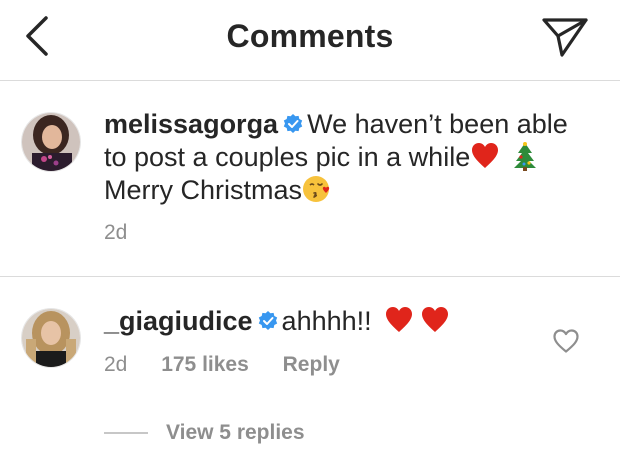  What do you see at coordinates (310, 80) in the screenshot?
I see `header-divider` at bounding box center [310, 80].